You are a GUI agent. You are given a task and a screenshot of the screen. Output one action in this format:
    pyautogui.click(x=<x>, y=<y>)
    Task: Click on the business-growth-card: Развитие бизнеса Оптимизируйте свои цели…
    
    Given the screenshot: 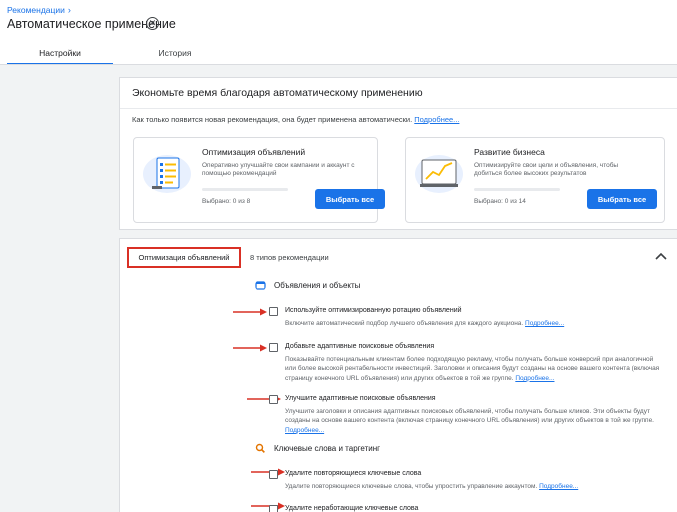 What is the action you would take?
    pyautogui.click(x=535, y=180)
    